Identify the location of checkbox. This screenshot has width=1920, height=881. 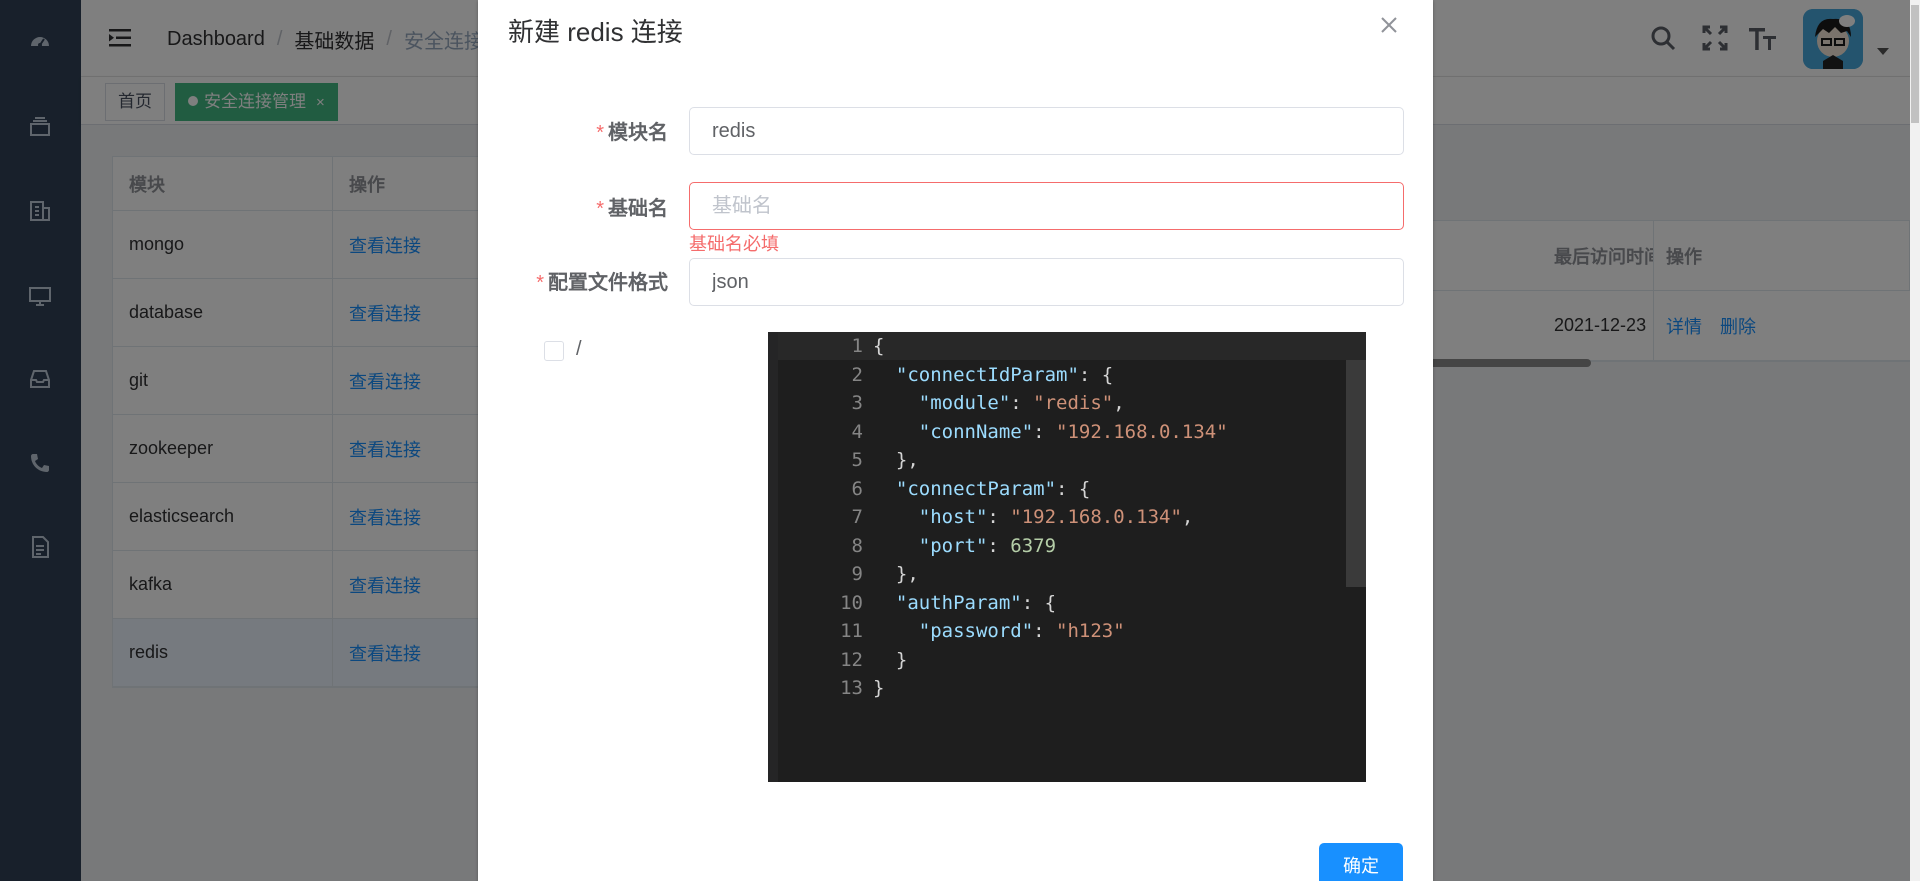
(554, 351).